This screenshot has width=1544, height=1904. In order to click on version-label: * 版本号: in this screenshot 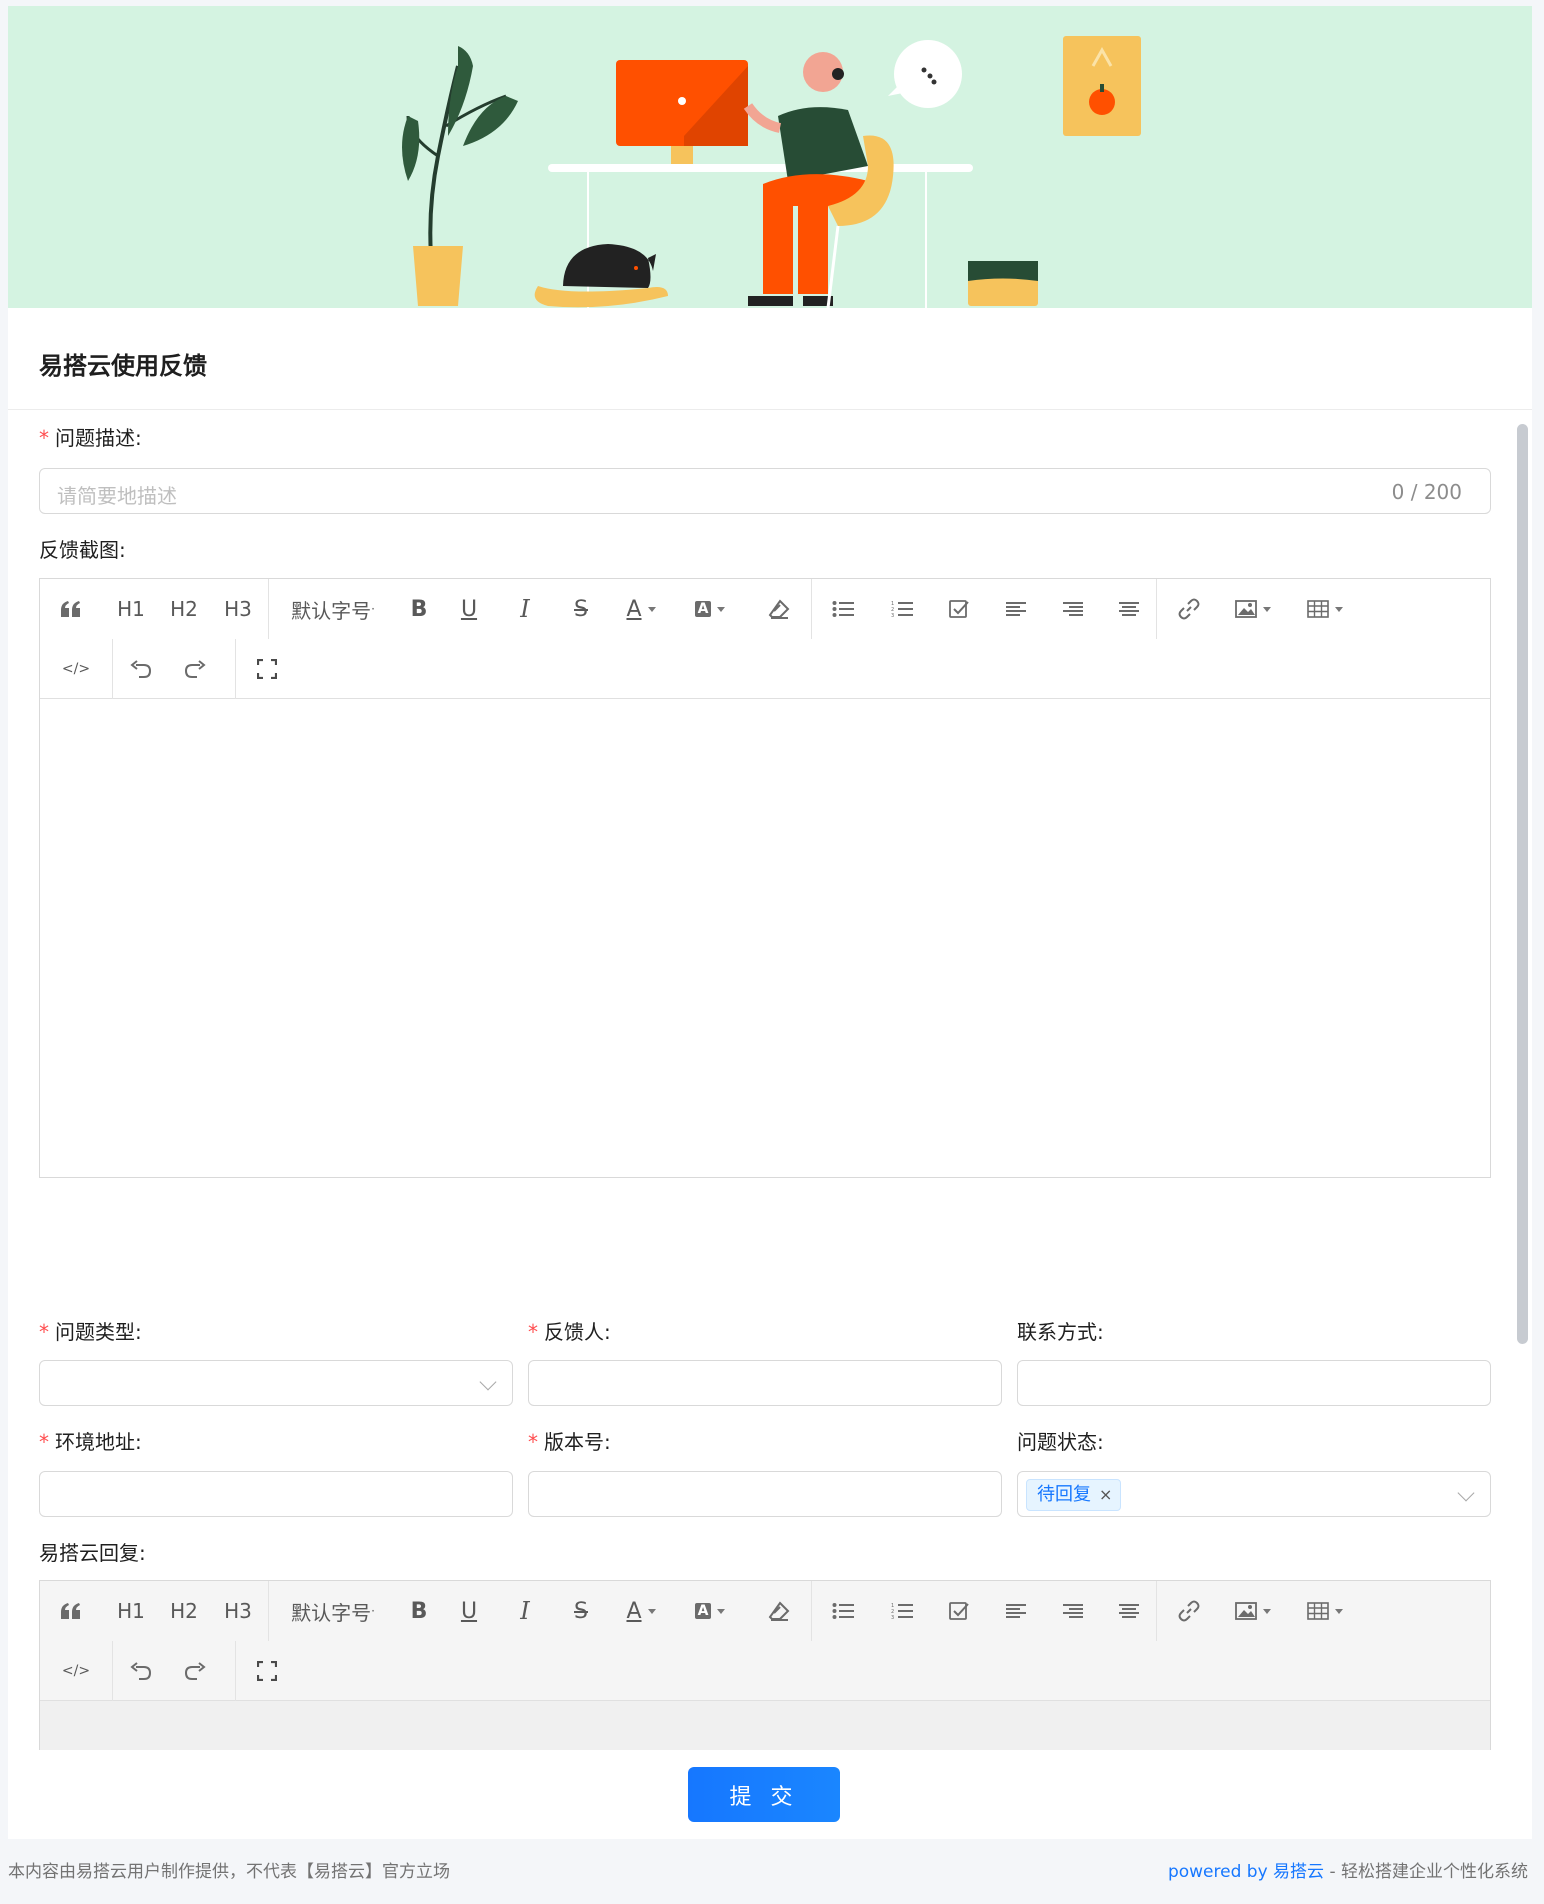, I will do `click(569, 1440)`.